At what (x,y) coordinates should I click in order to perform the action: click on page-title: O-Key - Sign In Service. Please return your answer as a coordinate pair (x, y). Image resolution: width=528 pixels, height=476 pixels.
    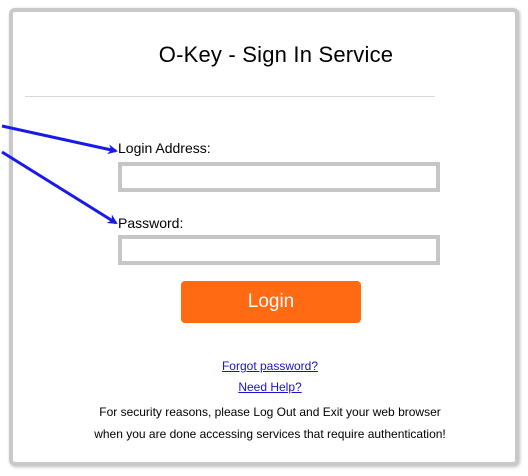
    Looking at the image, I should click on (276, 54).